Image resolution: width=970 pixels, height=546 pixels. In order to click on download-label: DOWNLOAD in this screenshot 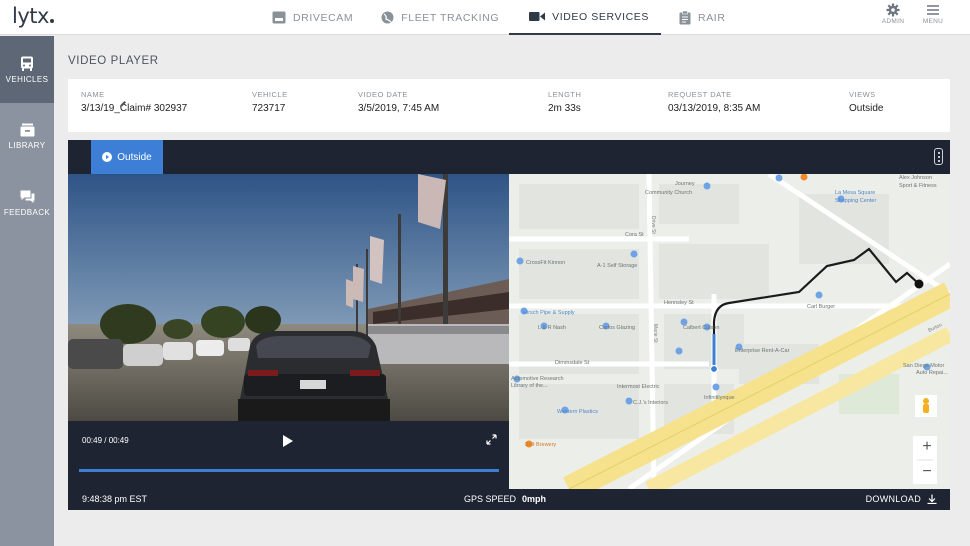, I will do `click(893, 499)`.